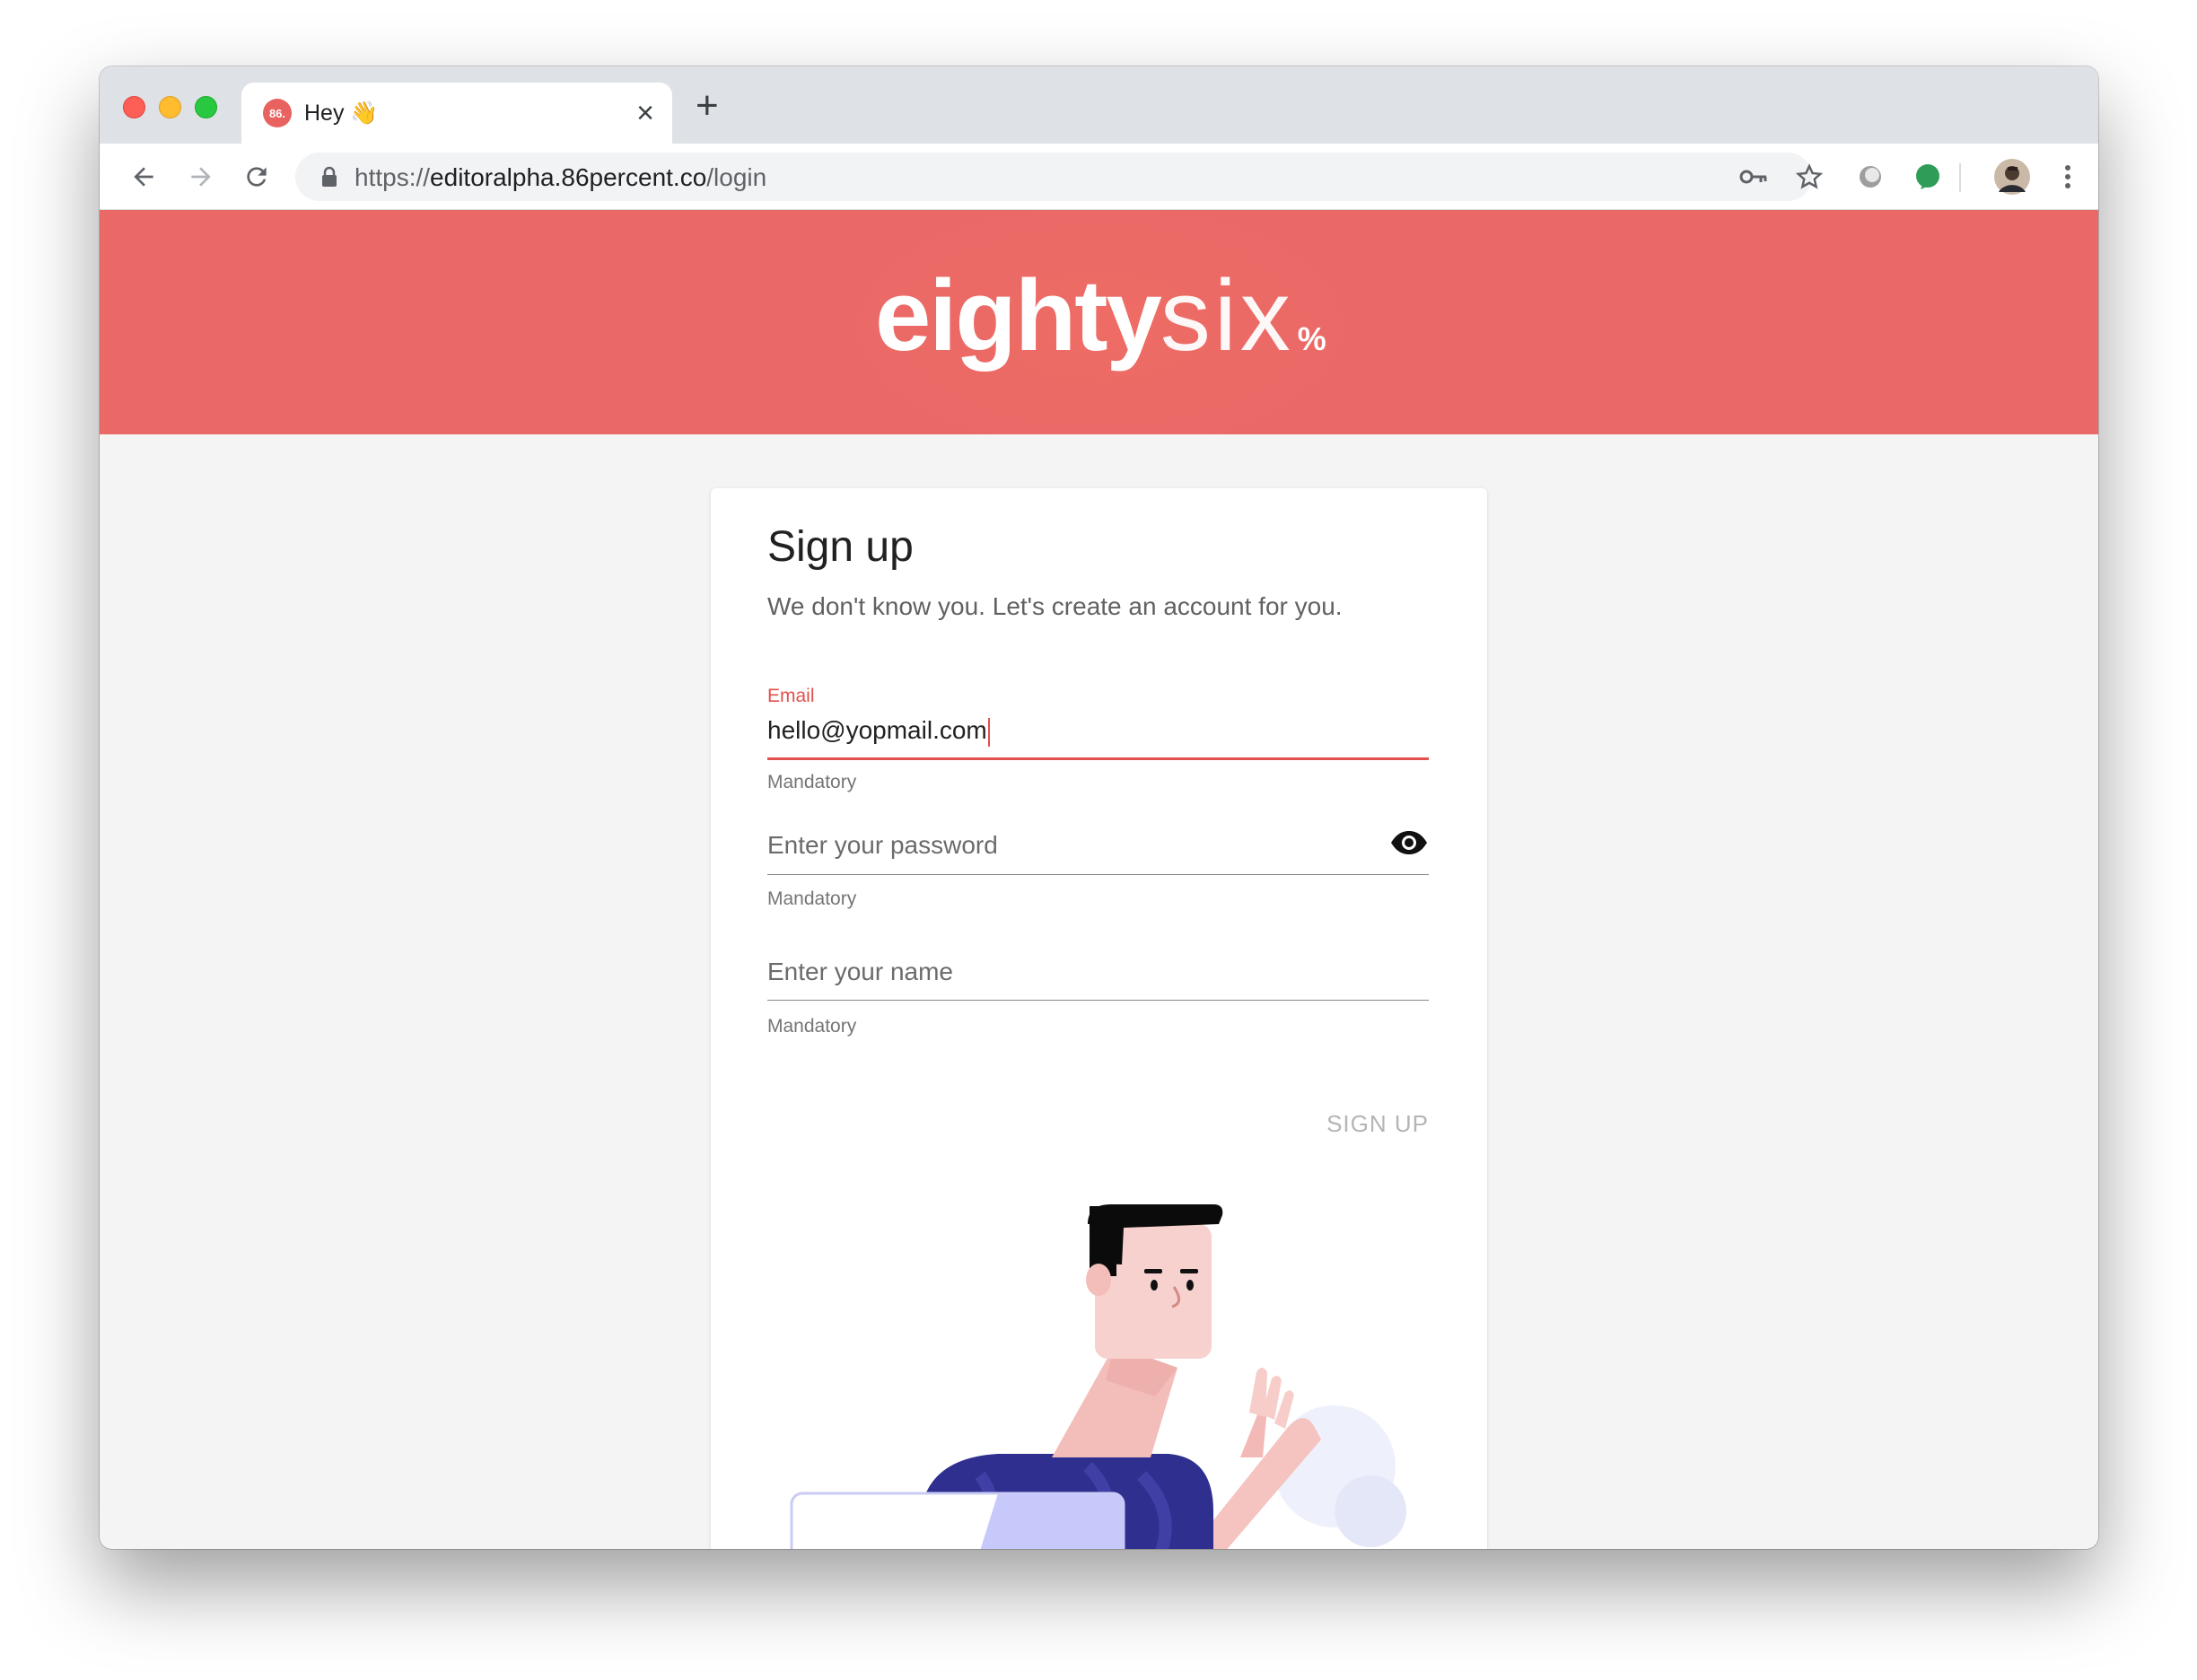 The image size is (2197, 1680). Describe the element at coordinates (812, 782) in the screenshot. I see `email-helper-text: Mandatory` at that location.